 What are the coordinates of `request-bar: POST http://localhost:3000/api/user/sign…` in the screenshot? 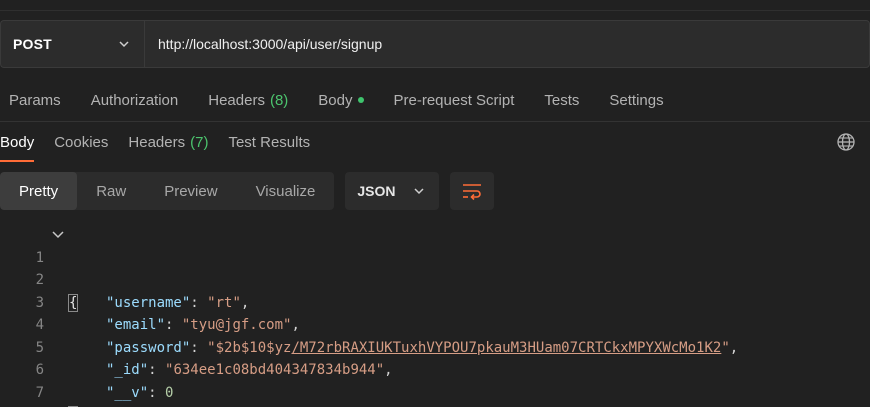 It's located at (435, 45).